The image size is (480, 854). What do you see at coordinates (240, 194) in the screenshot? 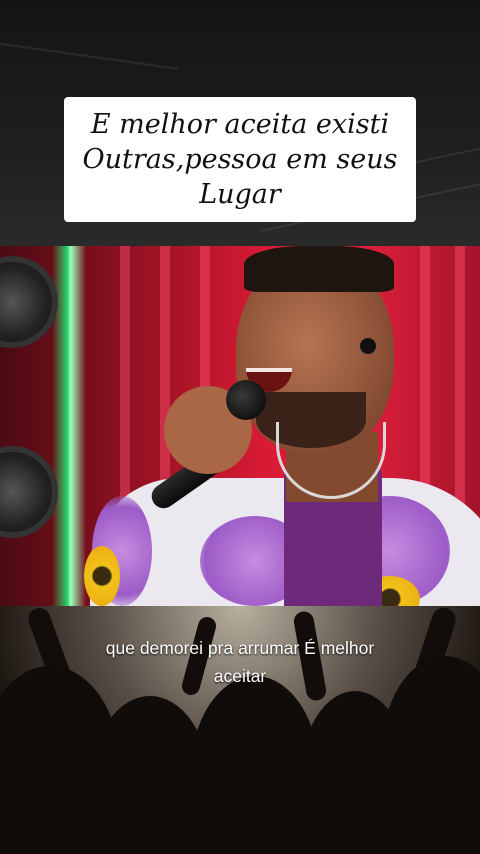
I see `caption-line: Lugar` at bounding box center [240, 194].